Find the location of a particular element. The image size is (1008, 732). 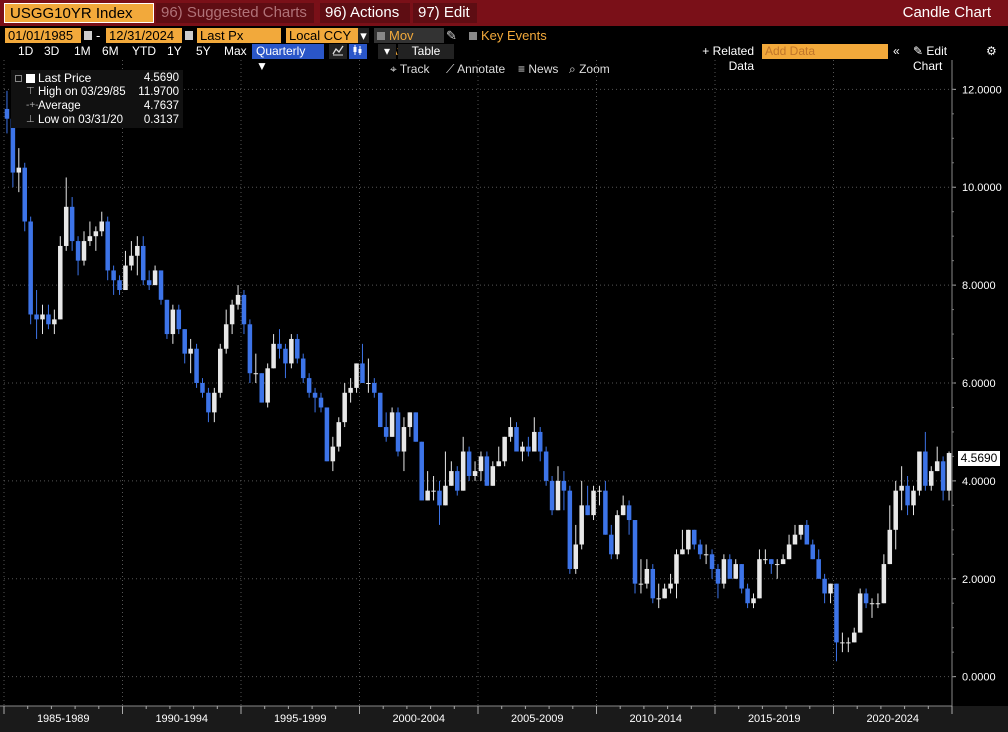

x-tick-label: 1990-1994 is located at coordinates (181, 719).